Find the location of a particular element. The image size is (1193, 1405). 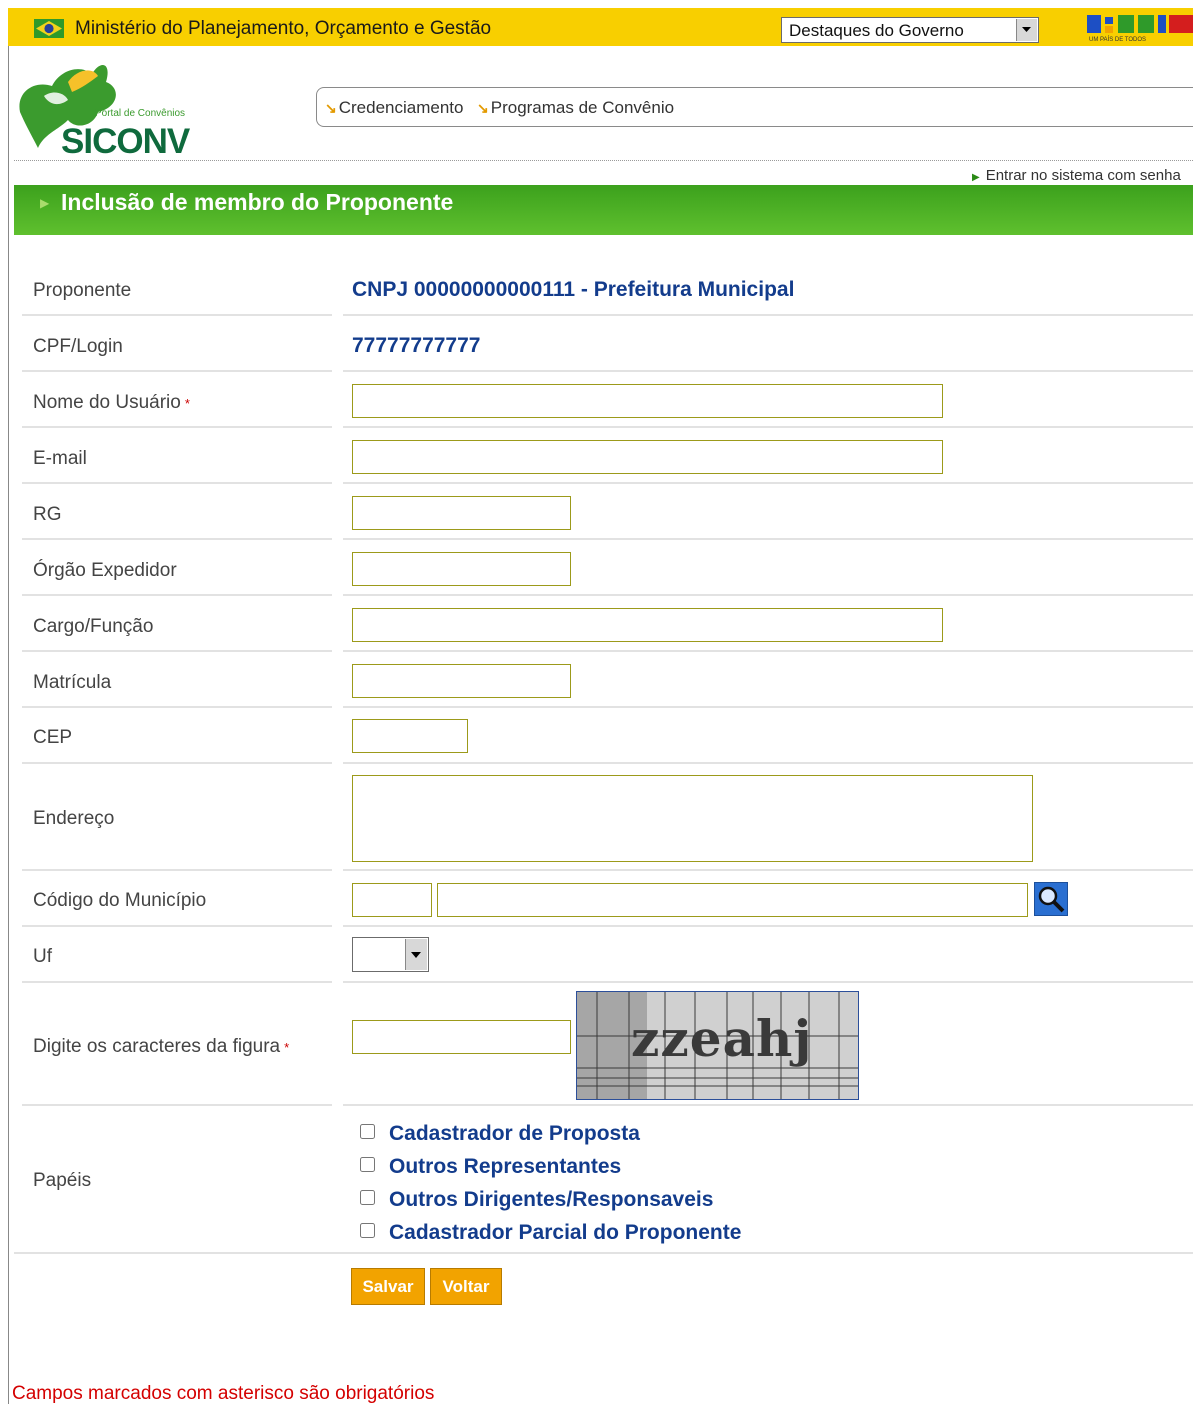

login-link-label: Entrar no sistema com senha is located at coordinates (1083, 175).